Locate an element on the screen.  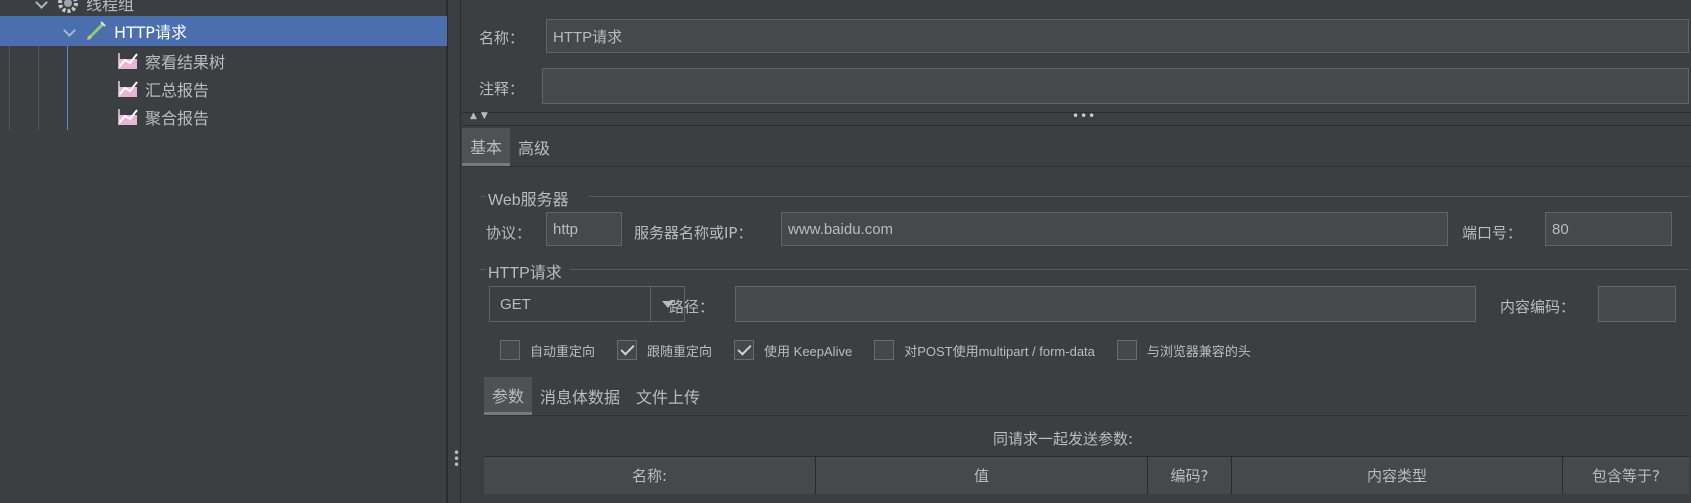
gear-icon is located at coordinates (68, 7).